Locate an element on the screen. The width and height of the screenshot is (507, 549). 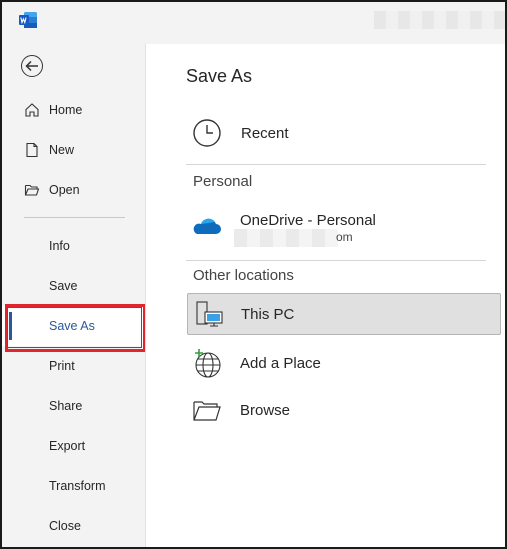
section-personal: Personal is located at coordinates (223, 181).